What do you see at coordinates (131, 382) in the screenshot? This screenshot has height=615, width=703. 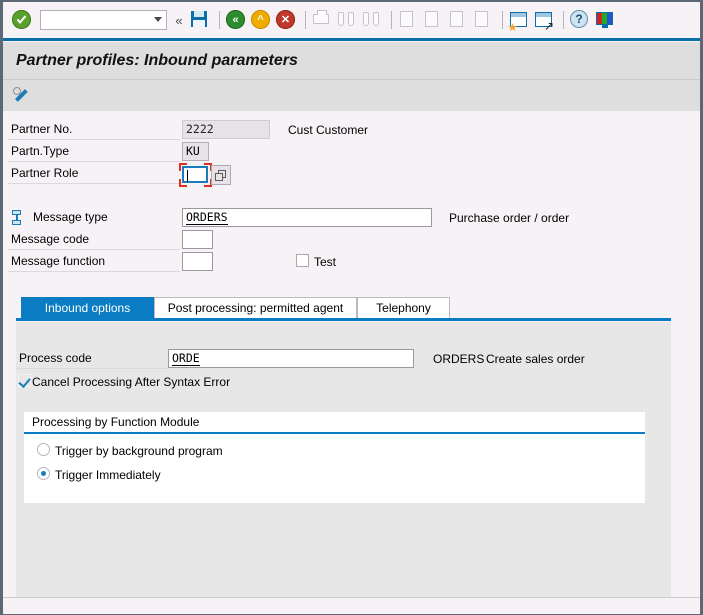 I see `cancel-processing-label: Cancel Processing After Syntax Error` at bounding box center [131, 382].